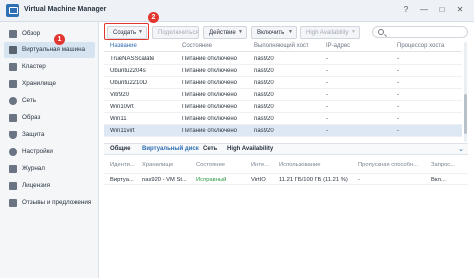 This screenshot has height=278, width=474. Describe the element at coordinates (175, 32) in the screenshot. I see `connect-button: Подключиться` at that location.